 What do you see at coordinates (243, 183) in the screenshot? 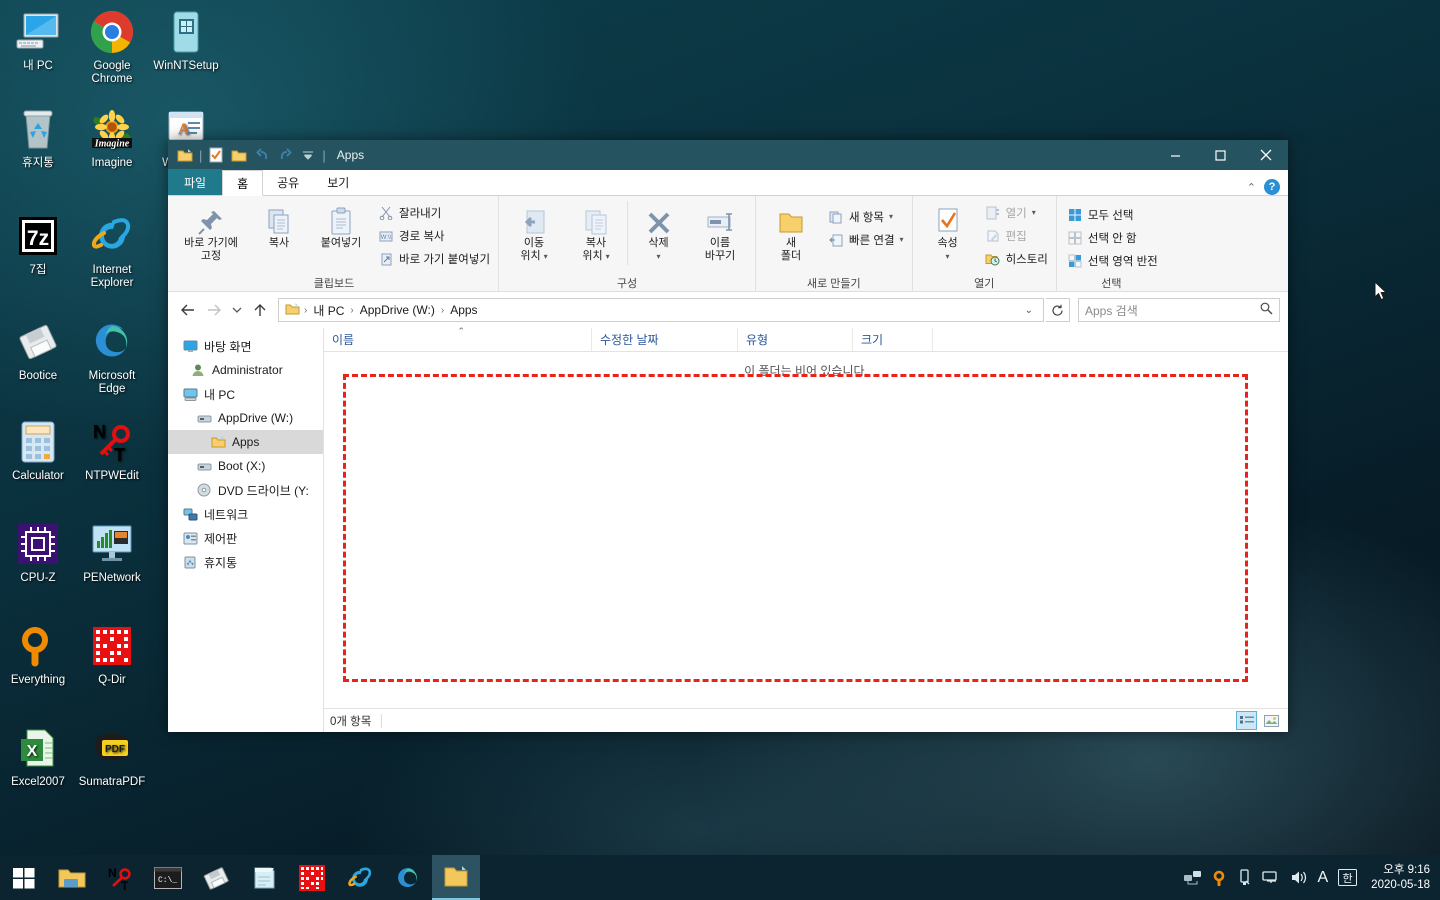
I see `tab-home: 홈` at bounding box center [243, 183].